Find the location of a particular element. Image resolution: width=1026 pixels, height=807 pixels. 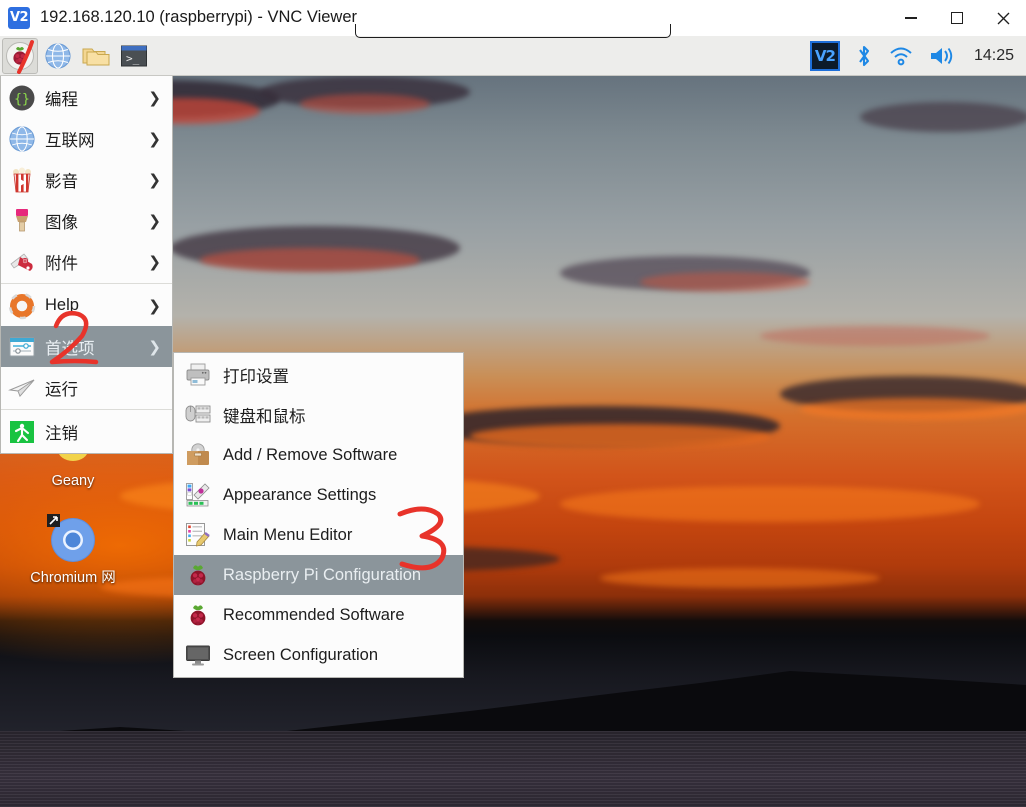

submenu-item-label: Add / Remove Software is located at coordinates (310, 454).